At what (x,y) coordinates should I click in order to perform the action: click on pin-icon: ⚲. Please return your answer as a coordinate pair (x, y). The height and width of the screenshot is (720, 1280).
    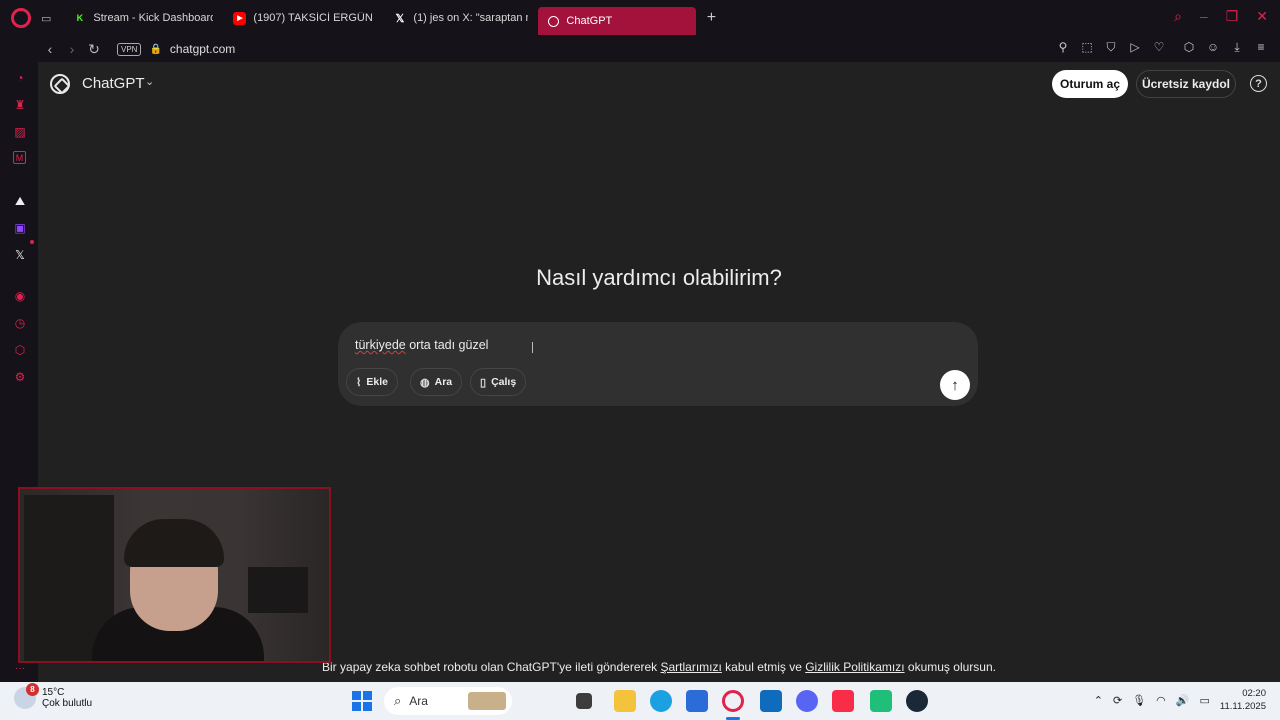
    Looking at the image, I should click on (1063, 47).